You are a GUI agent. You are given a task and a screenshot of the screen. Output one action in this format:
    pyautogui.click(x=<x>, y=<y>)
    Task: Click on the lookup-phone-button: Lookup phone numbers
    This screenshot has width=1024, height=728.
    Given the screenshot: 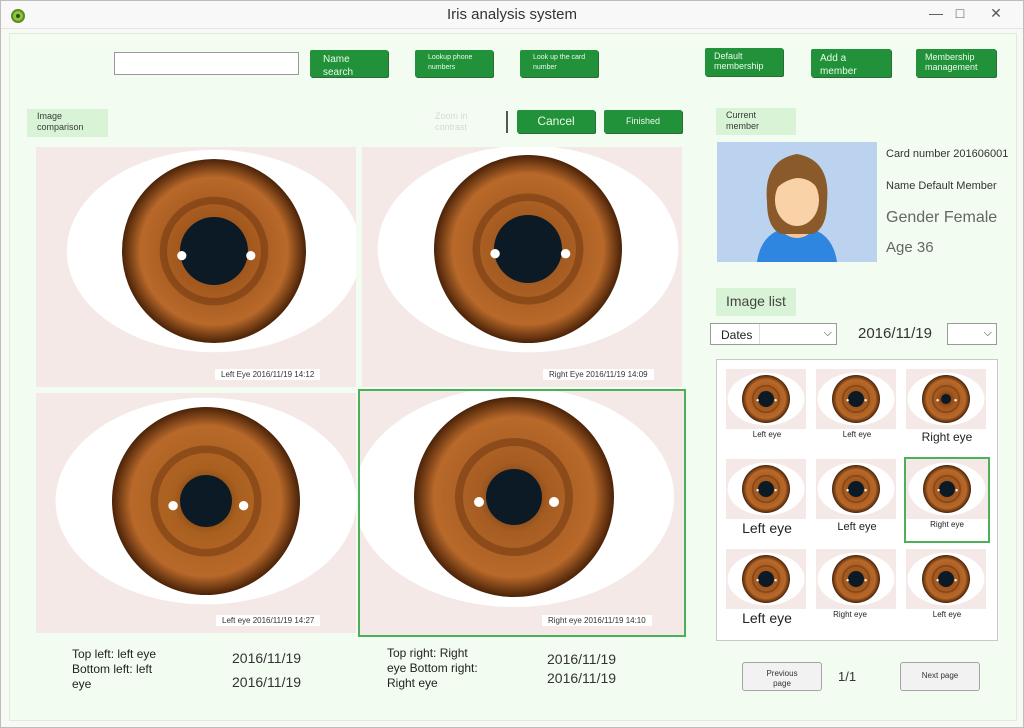 What is the action you would take?
    pyautogui.click(x=454, y=63)
    